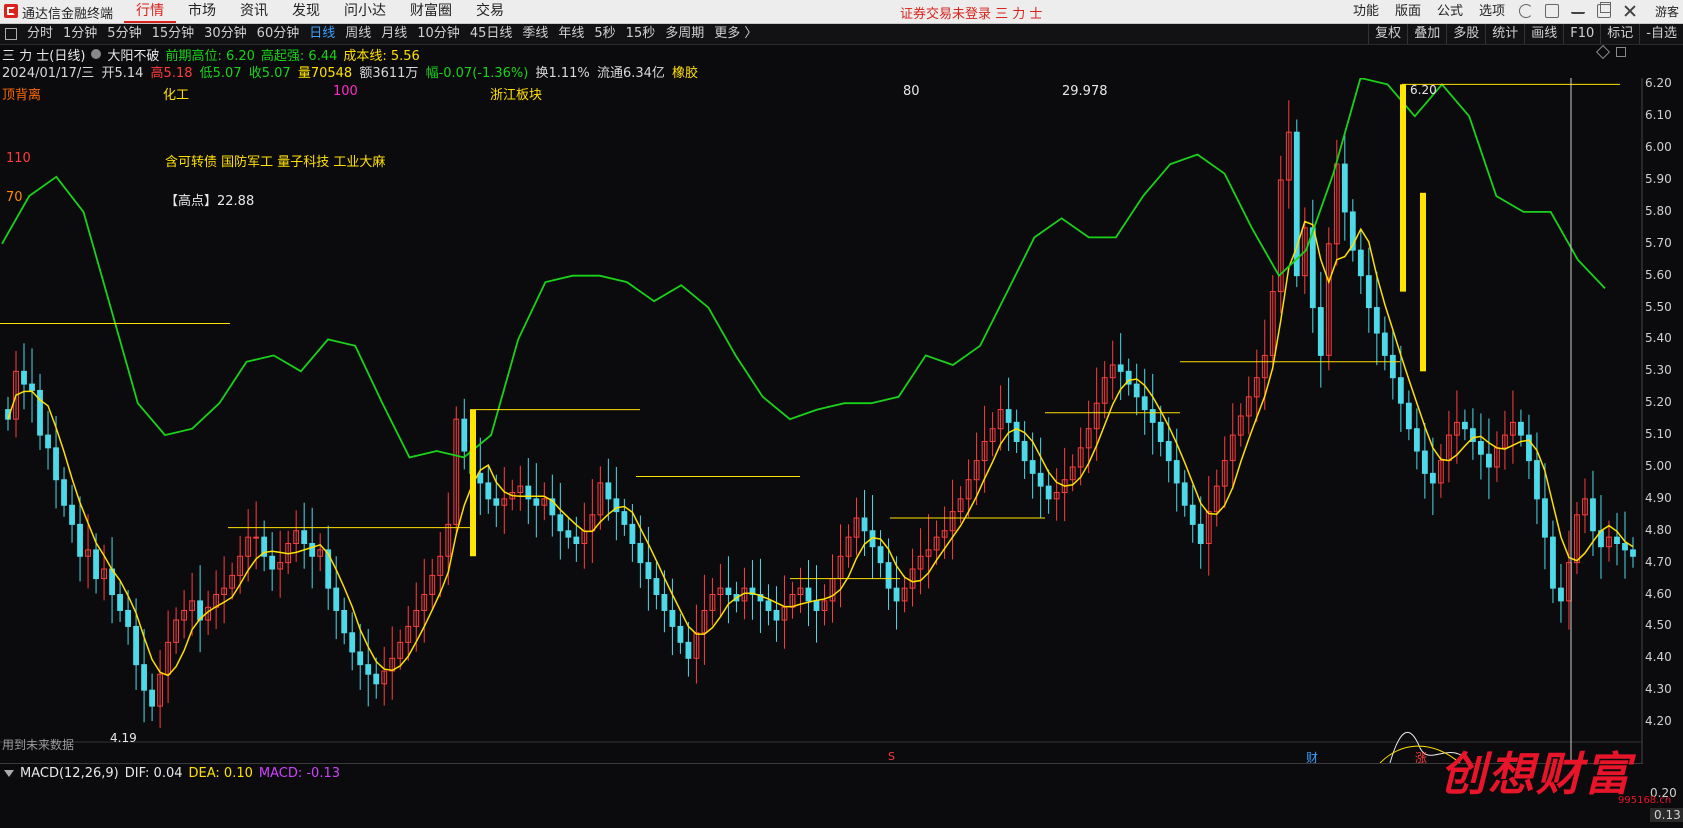  What do you see at coordinates (306, 11) in the screenshot?
I see `menu-item-discover: 发现` at bounding box center [306, 11].